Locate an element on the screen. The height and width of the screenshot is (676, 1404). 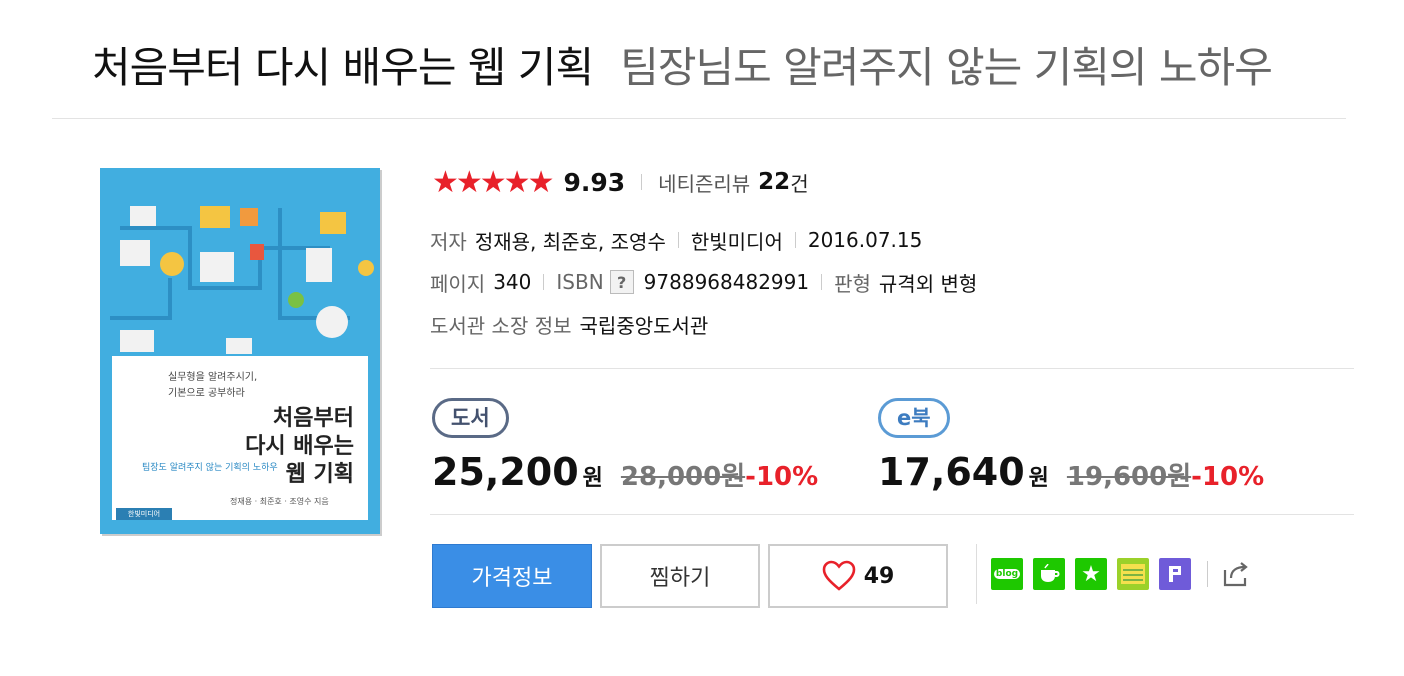
meta-row-author: 저자 정재용, 최준호, 조영수 한빛미디어 2016.07.15 is located at coordinates (676, 240).